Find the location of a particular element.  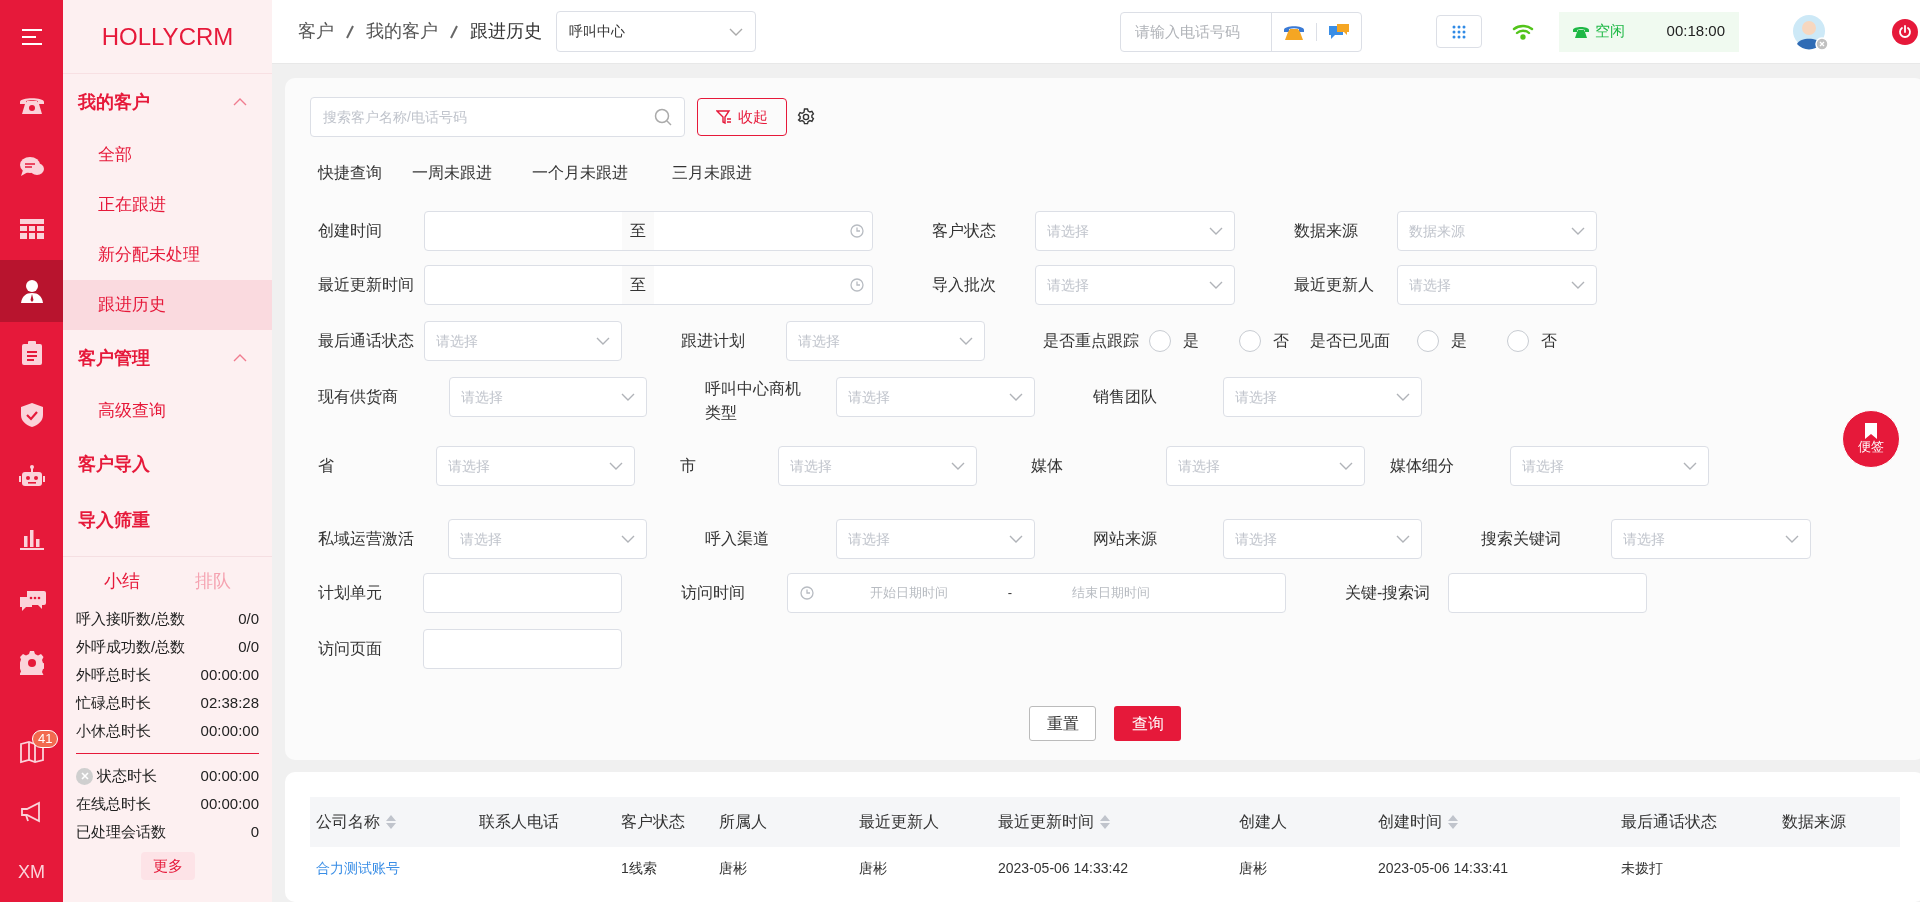

stat-value: 02:38:28 is located at coordinates (229, 702).